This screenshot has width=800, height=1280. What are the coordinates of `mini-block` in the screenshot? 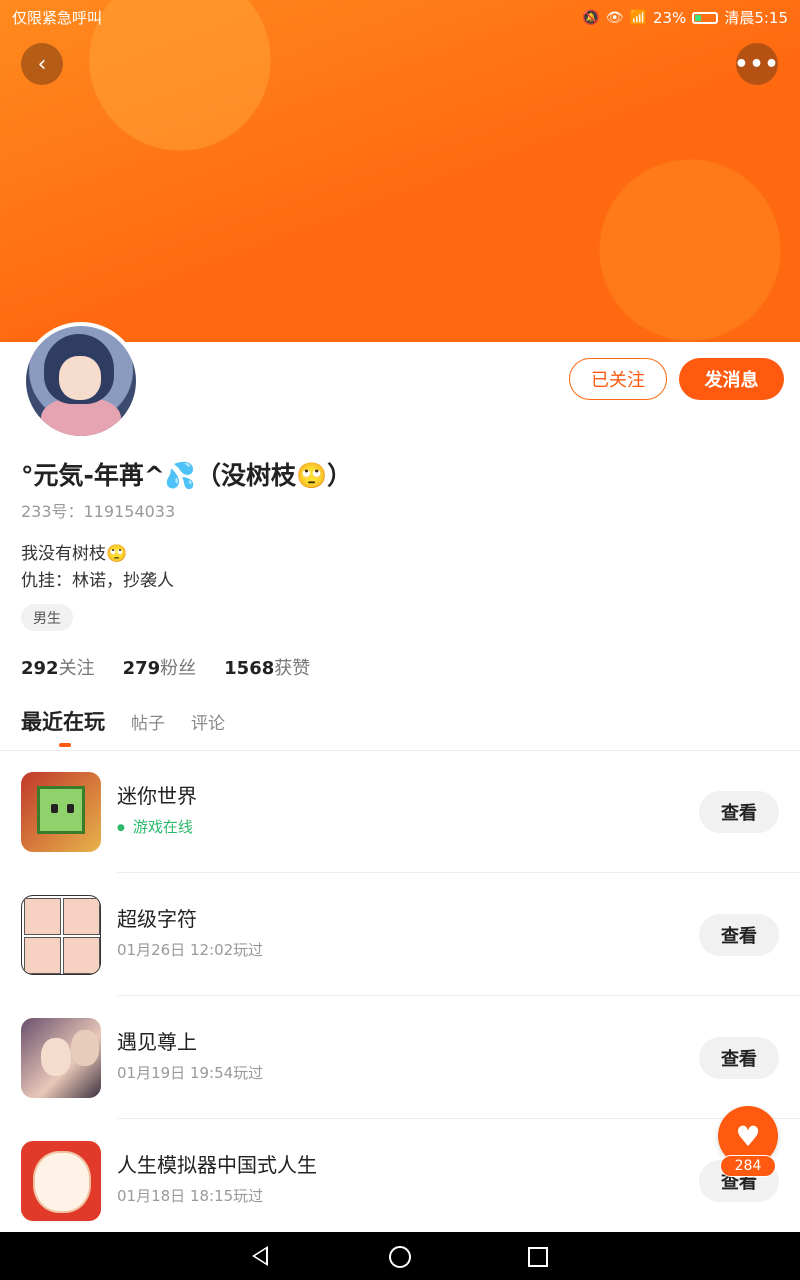 It's located at (61, 810).